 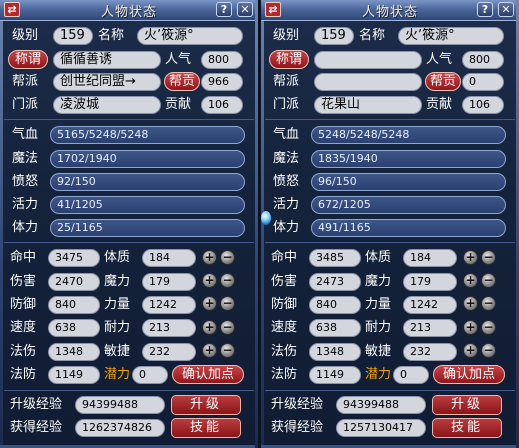 I want to click on gang-contribution-value: 0, so click(x=483, y=82).